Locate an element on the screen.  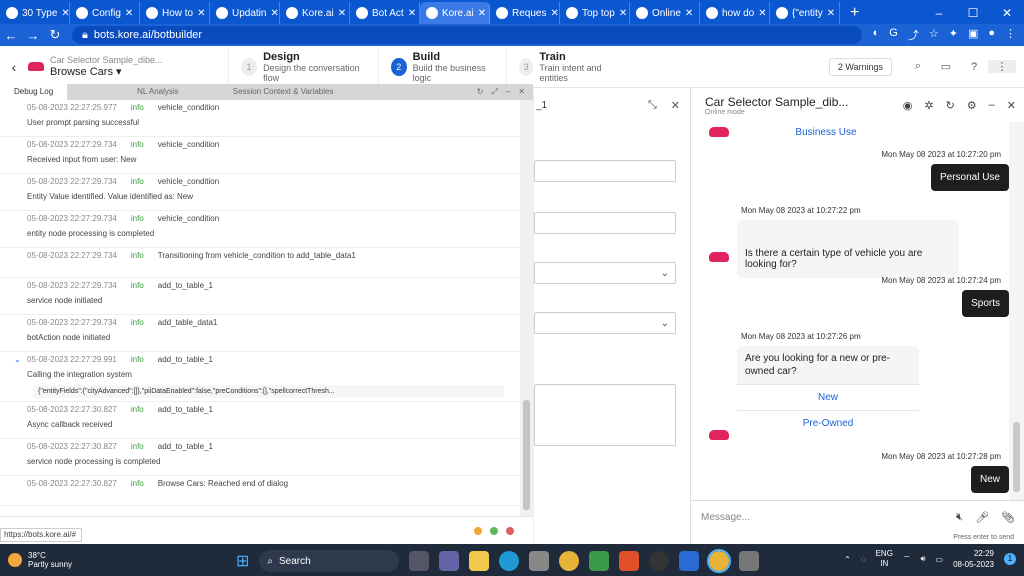
puzzle-icon: ✦ is located at coordinates (953, 35).